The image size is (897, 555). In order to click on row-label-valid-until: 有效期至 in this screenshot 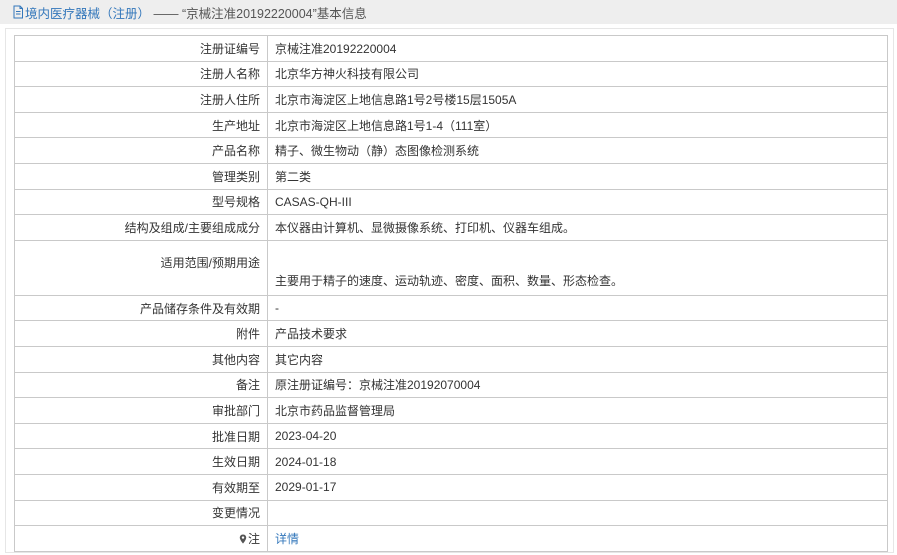, I will do `click(141, 487)`.